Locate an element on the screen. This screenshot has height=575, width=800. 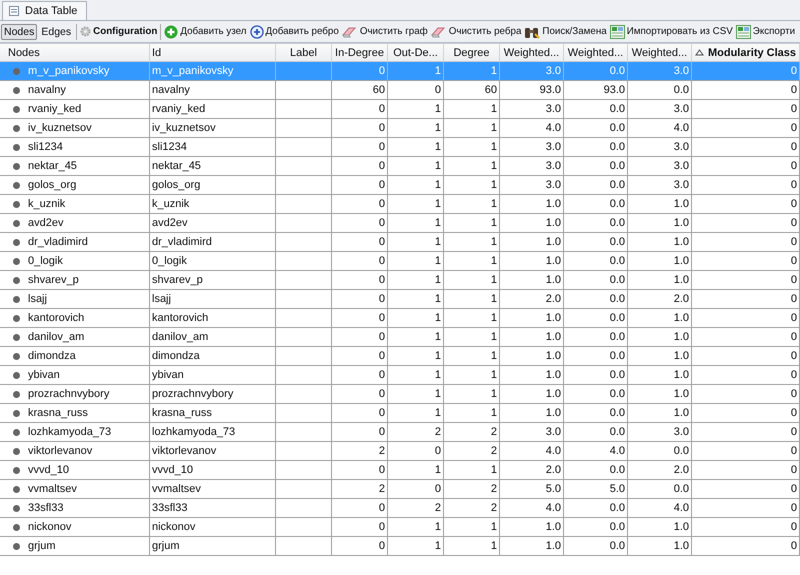
table-row: vvvd_10 vvvd_10 0 1 1 2.0 0.0 2.0 0 is located at coordinates (400, 470).